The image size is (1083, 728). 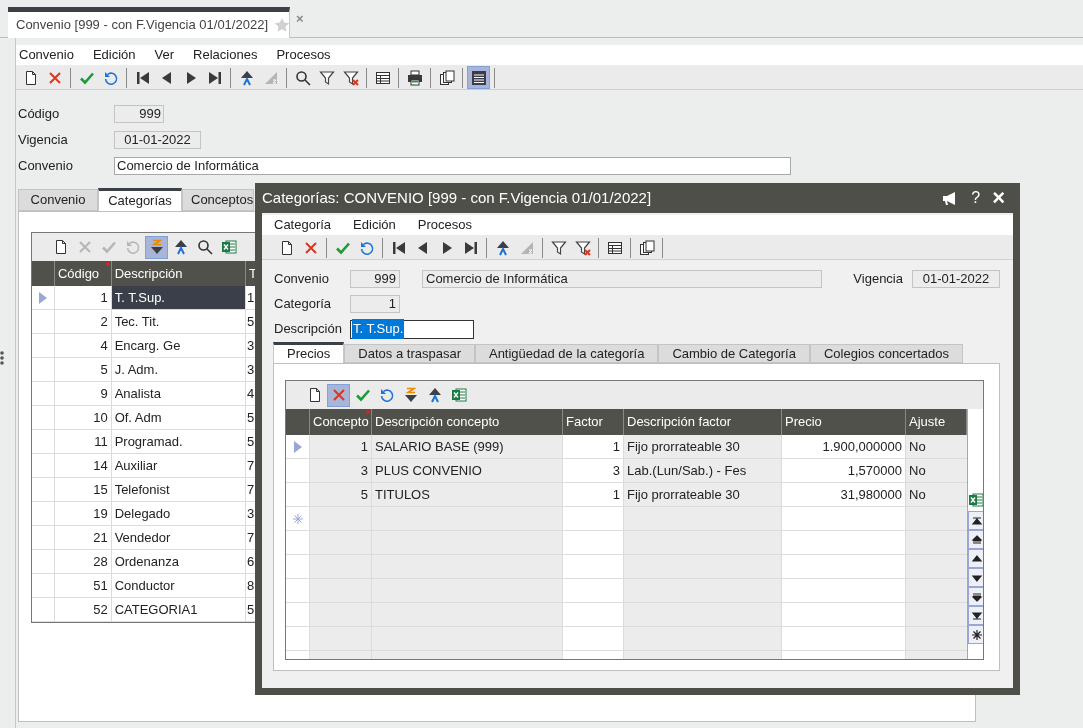 I want to click on table-cell-text: 6, so click(x=251, y=561).